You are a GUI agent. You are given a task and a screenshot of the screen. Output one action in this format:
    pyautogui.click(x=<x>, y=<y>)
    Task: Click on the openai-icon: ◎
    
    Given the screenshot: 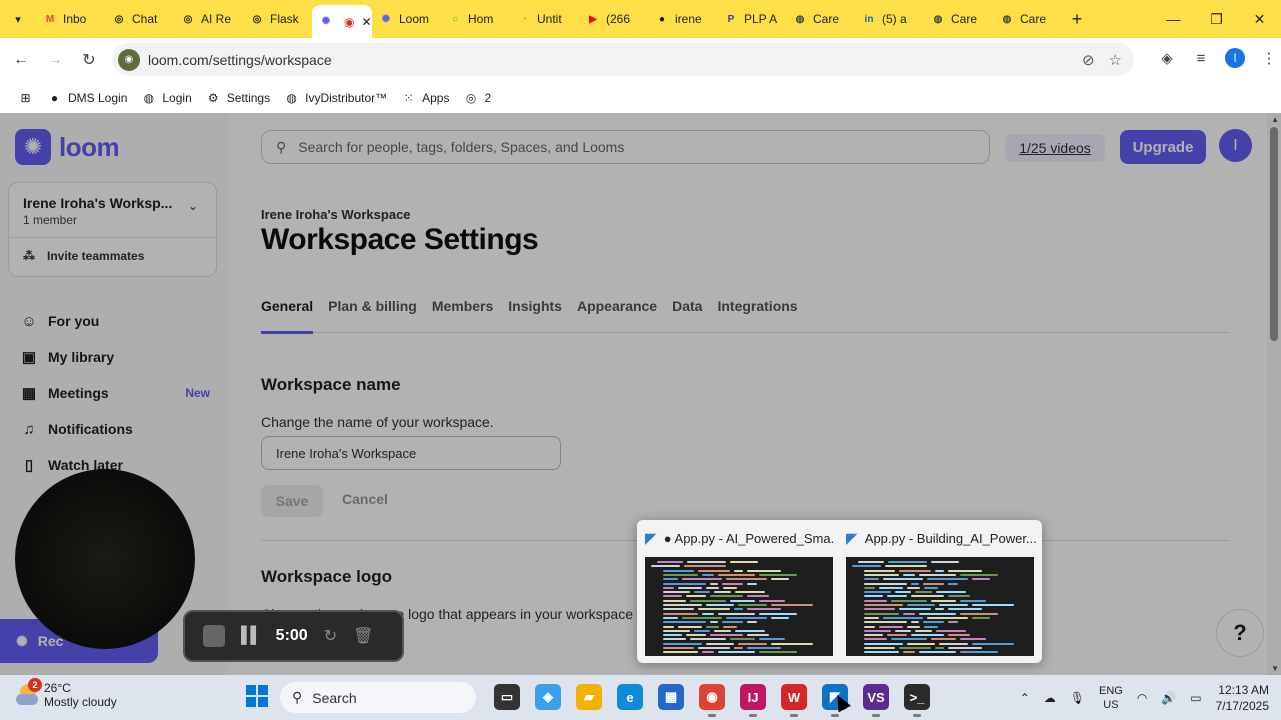 What is the action you would take?
    pyautogui.click(x=257, y=19)
    